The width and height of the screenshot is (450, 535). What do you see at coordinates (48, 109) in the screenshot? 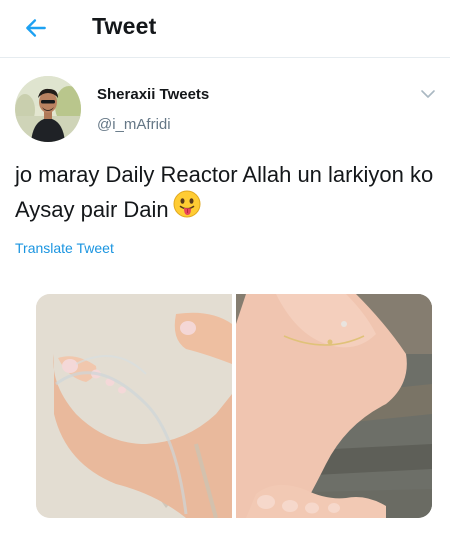
I see `avatar` at bounding box center [48, 109].